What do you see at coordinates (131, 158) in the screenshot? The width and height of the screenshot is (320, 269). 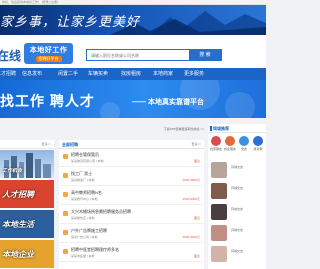 I see `job-list-item: 招聘仓管保管员 某某物流有限公司 | 本地 面议` at bounding box center [131, 158].